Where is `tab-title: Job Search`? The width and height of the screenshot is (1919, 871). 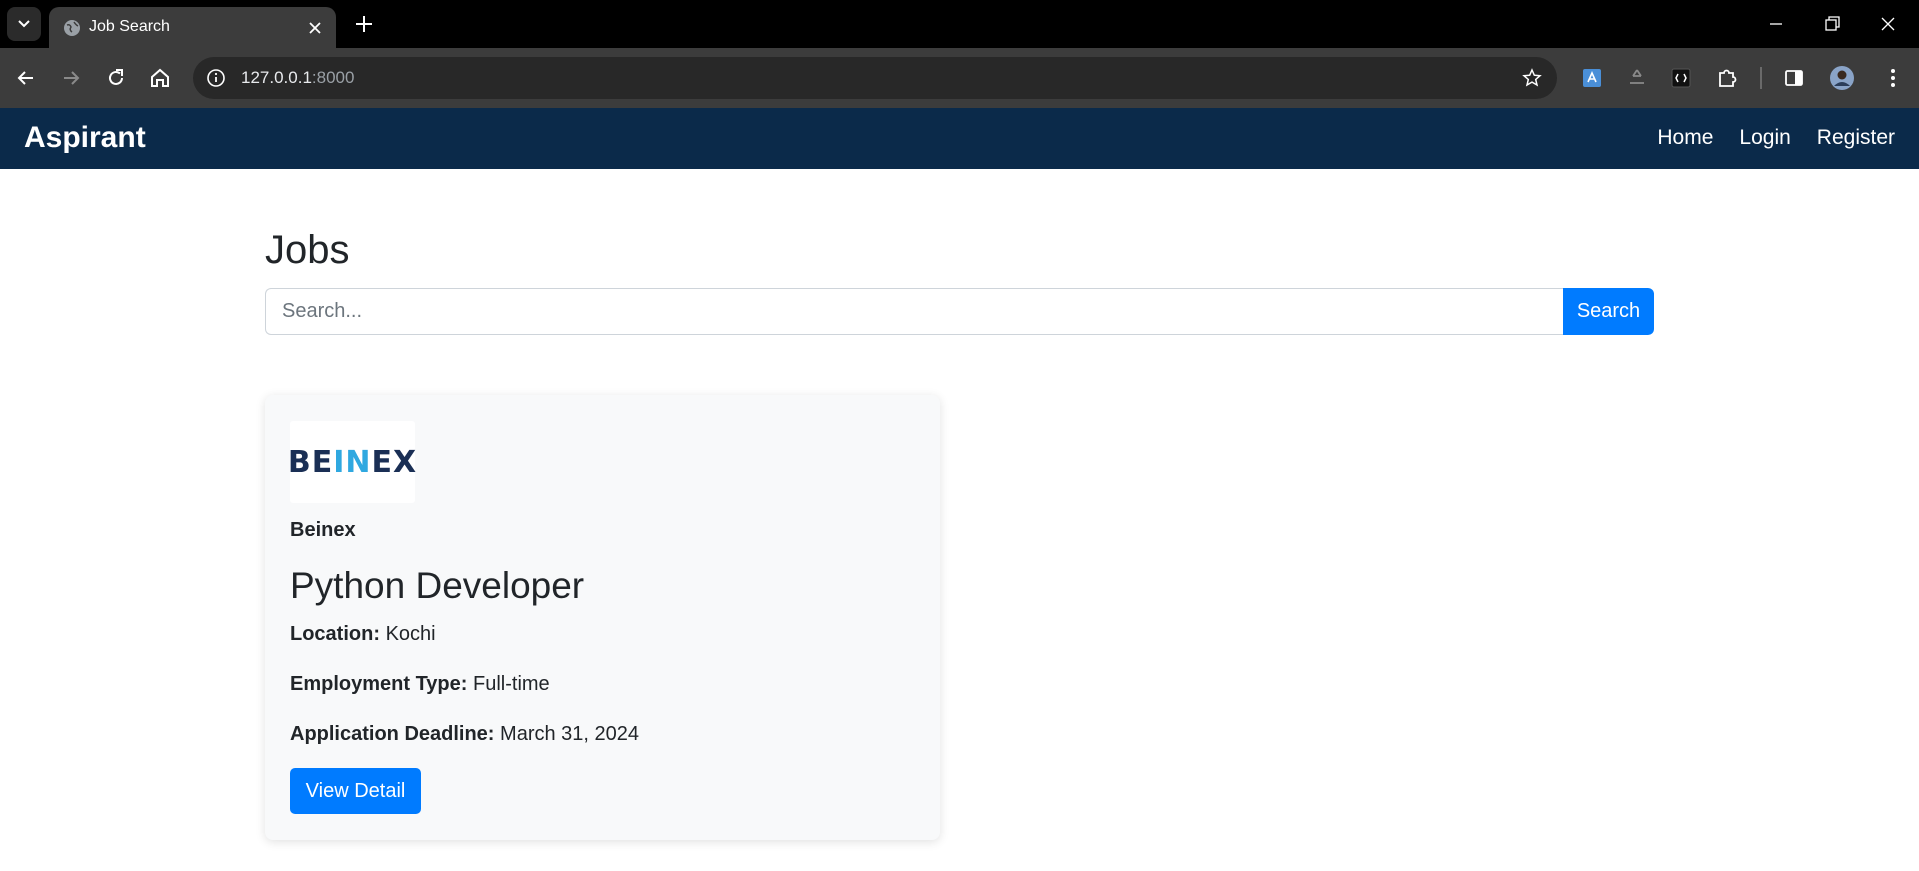 tab-title: Job Search is located at coordinates (129, 26).